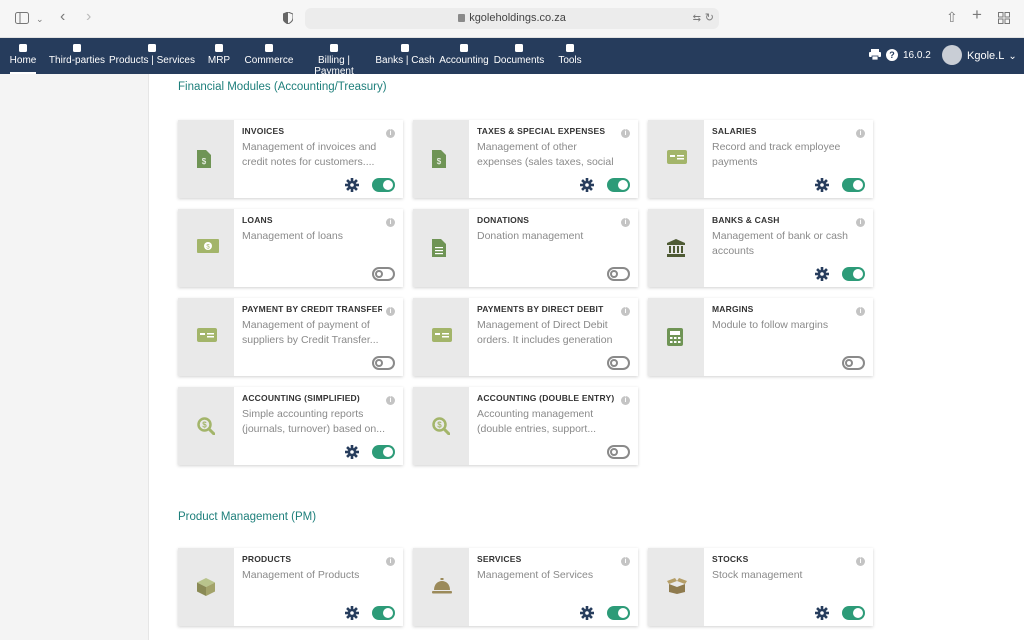  What do you see at coordinates (40, 19) in the screenshot?
I see `chevron-down-icon: ⌄` at bounding box center [40, 19].